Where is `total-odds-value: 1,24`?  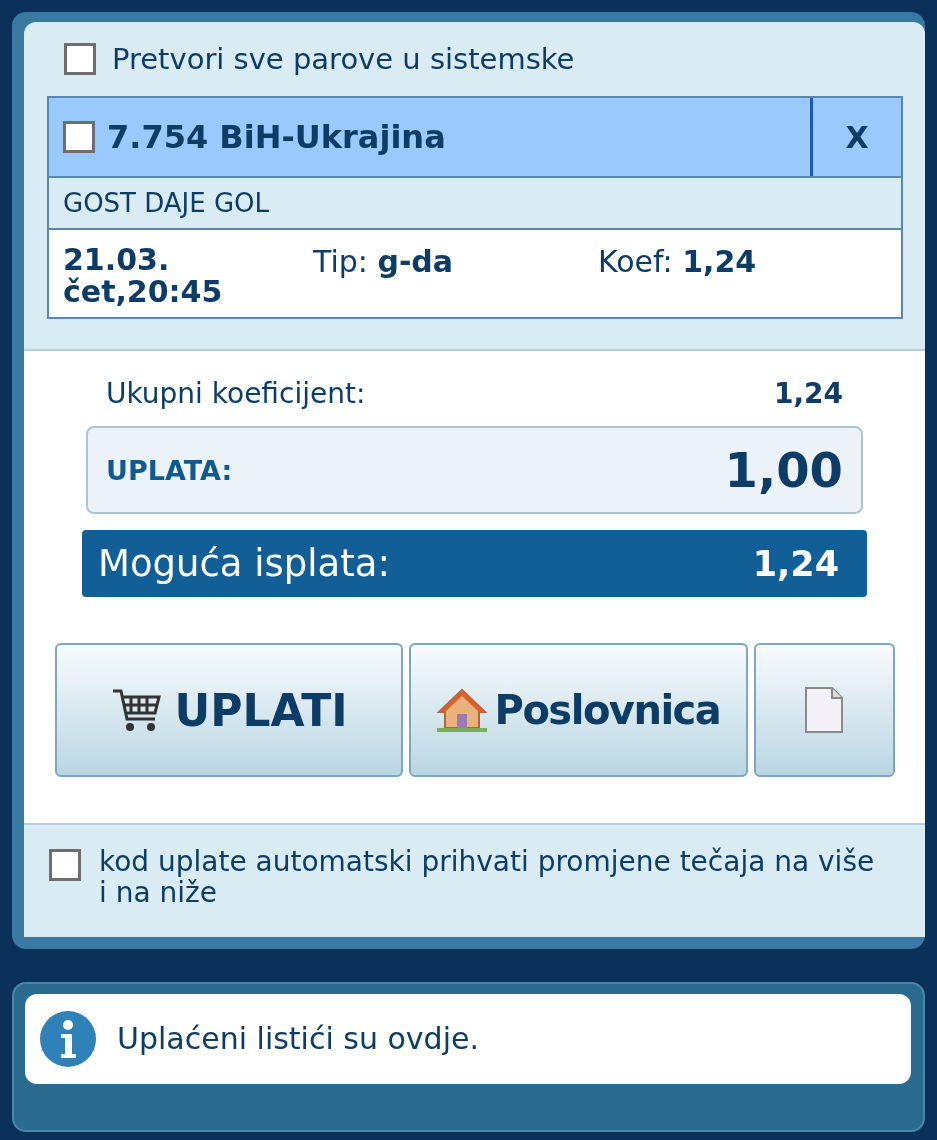
total-odds-value: 1,24 is located at coordinates (808, 393).